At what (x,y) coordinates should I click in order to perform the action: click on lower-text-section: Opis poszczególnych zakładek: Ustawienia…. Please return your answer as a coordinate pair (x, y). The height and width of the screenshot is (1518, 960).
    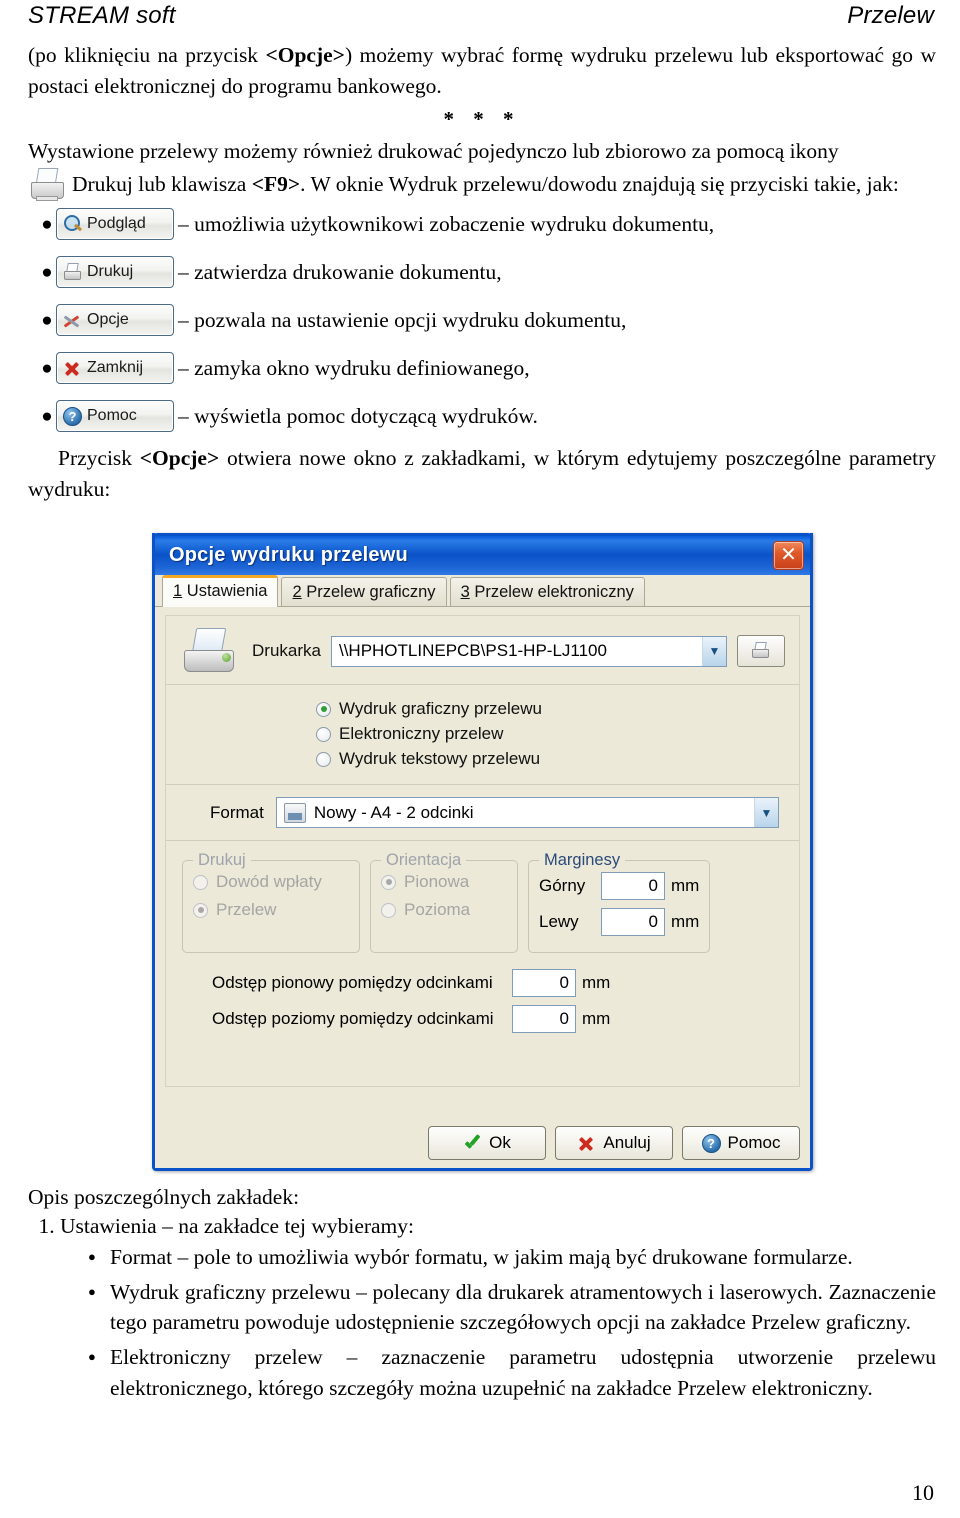
    Looking at the image, I should click on (482, 1296).